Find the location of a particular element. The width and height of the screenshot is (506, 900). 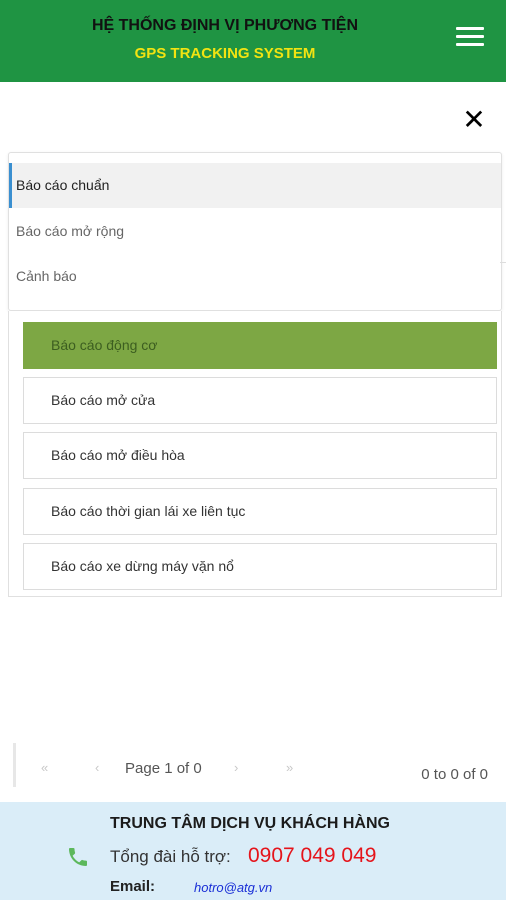

pagination: « ‹ Page 1 of 0 › » 0 to 0 of 0 is located at coordinates (253, 771).